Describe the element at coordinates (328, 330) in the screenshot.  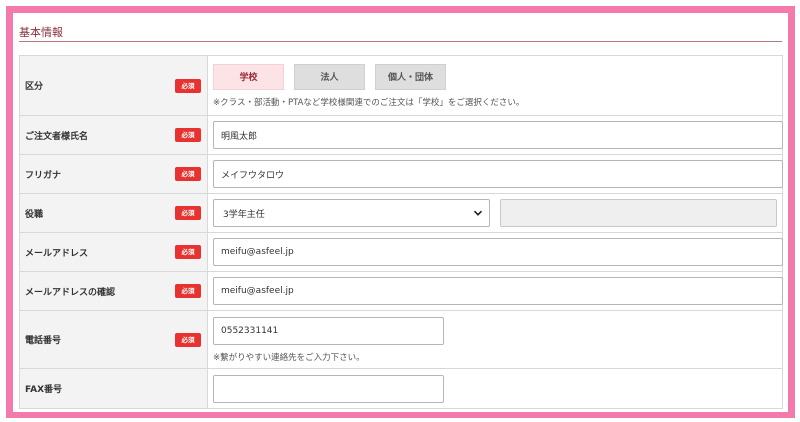
I see `phone-input` at that location.